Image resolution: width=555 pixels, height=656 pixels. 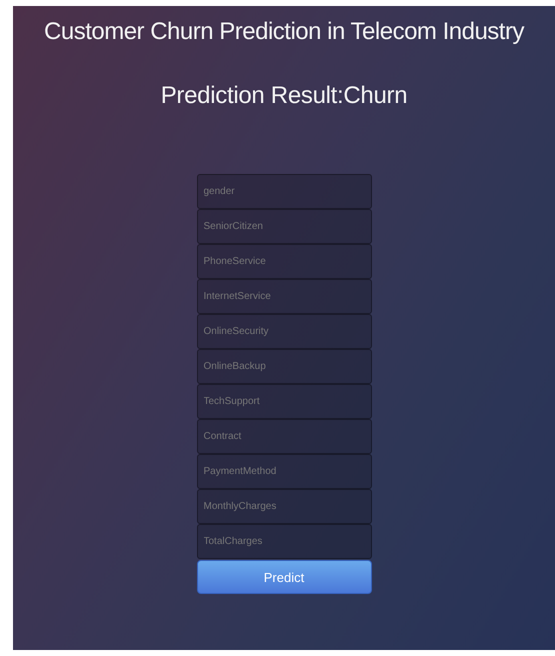 I want to click on input-field: PaymentMethod, so click(x=284, y=471).